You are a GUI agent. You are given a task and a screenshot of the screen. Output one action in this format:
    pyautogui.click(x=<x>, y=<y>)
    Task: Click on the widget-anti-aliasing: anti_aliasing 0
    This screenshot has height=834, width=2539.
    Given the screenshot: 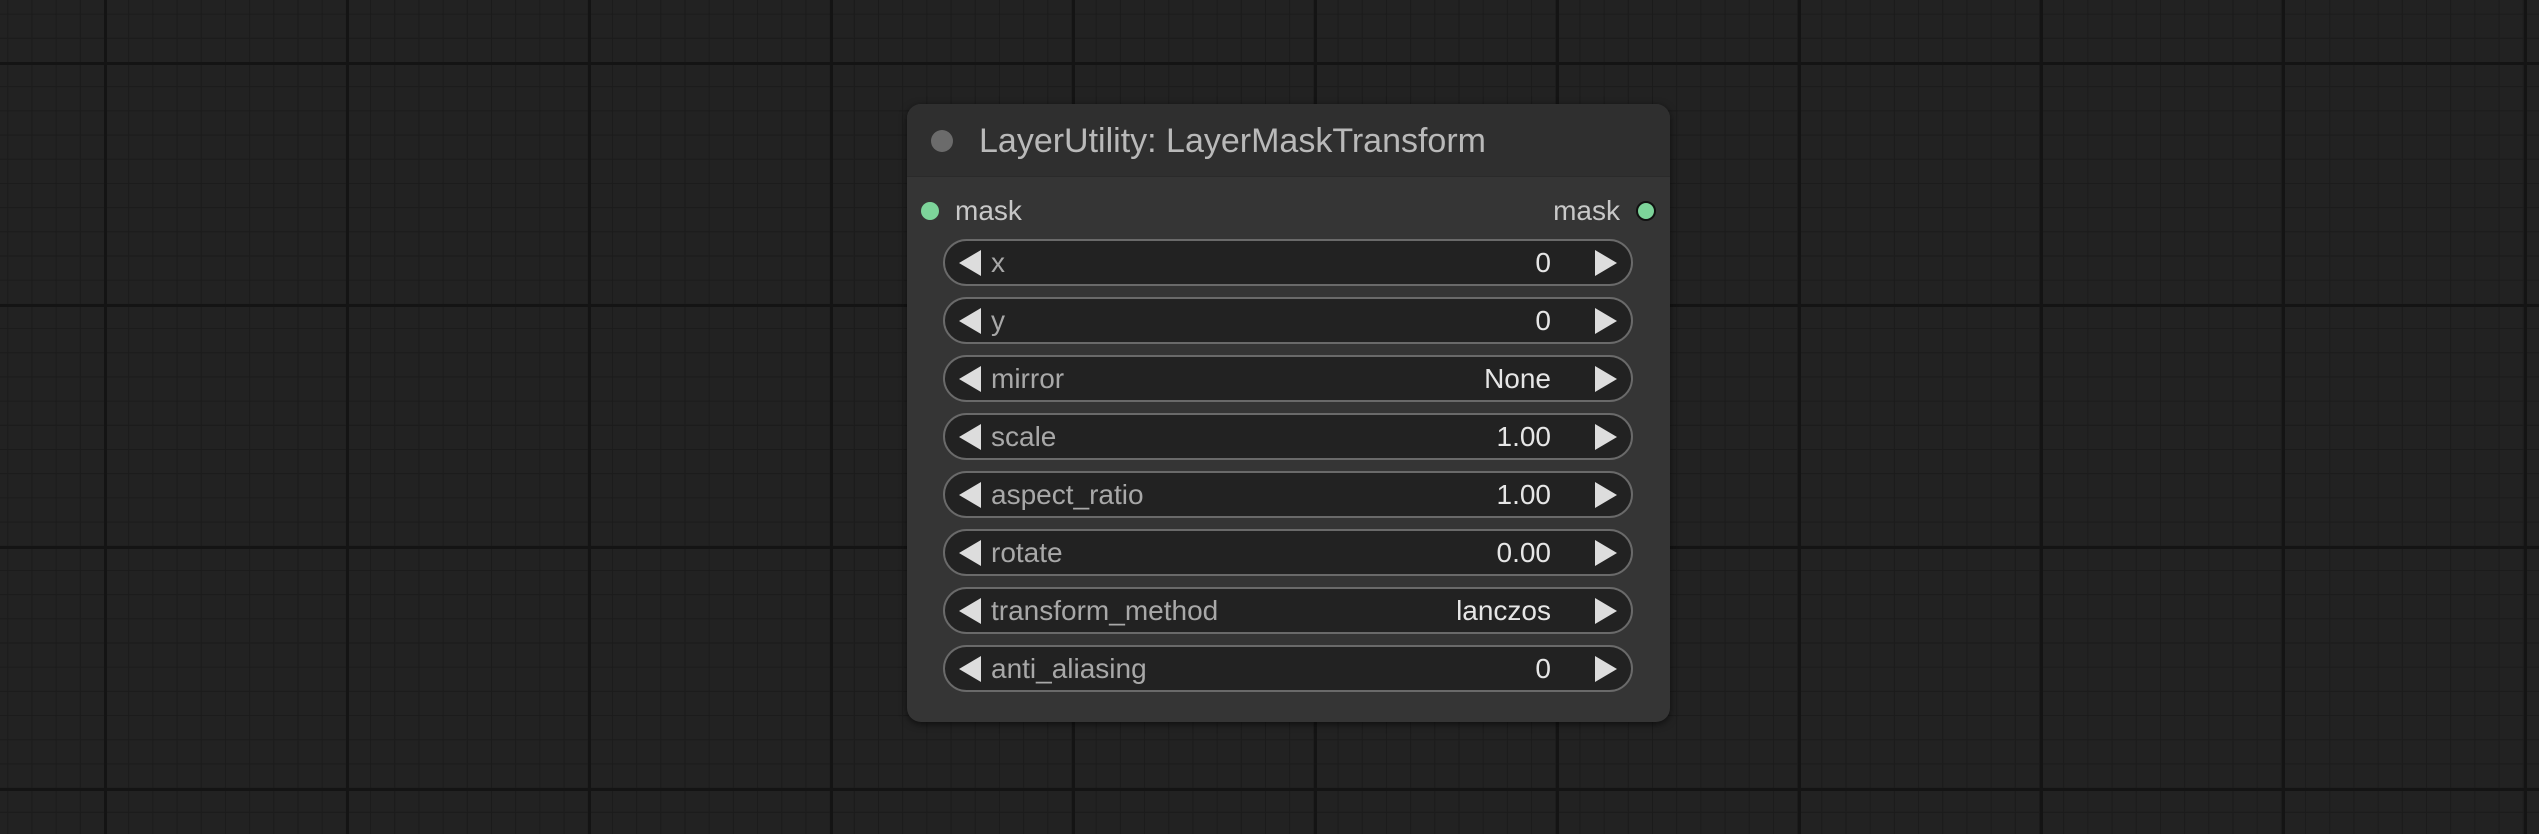 What is the action you would take?
    pyautogui.click(x=1288, y=668)
    